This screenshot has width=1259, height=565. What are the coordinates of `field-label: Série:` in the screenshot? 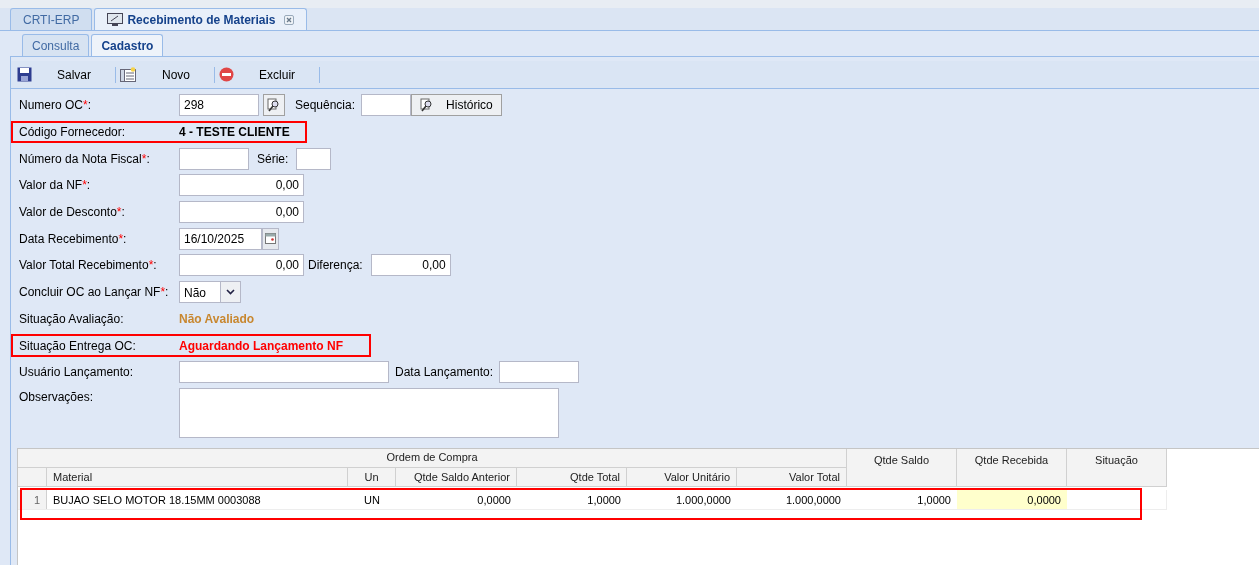 It's located at (273, 159).